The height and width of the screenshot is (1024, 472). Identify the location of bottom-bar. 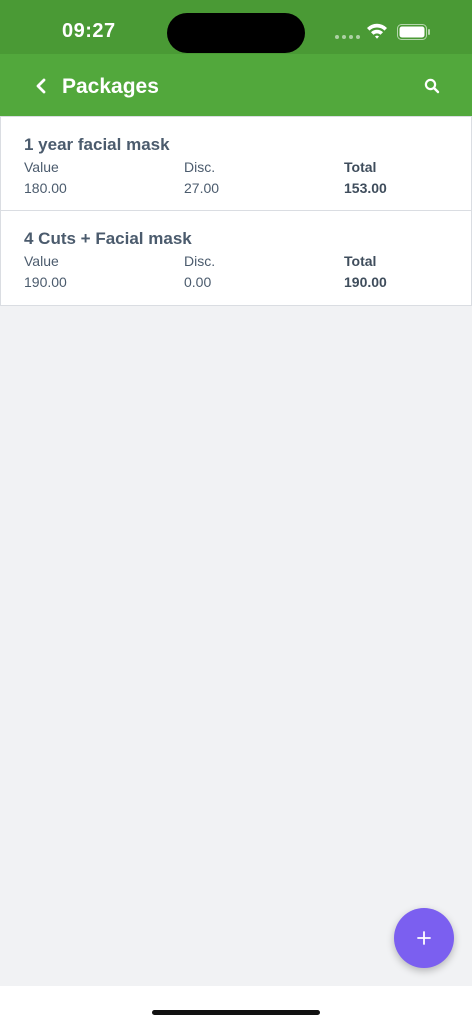
(236, 1005).